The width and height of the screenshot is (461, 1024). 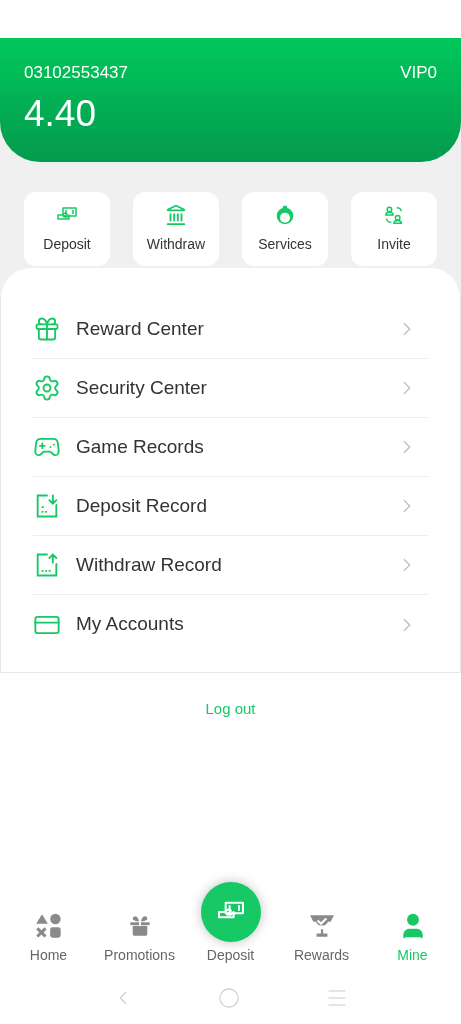 What do you see at coordinates (48, 926) in the screenshot?
I see `shapes-icon` at bounding box center [48, 926].